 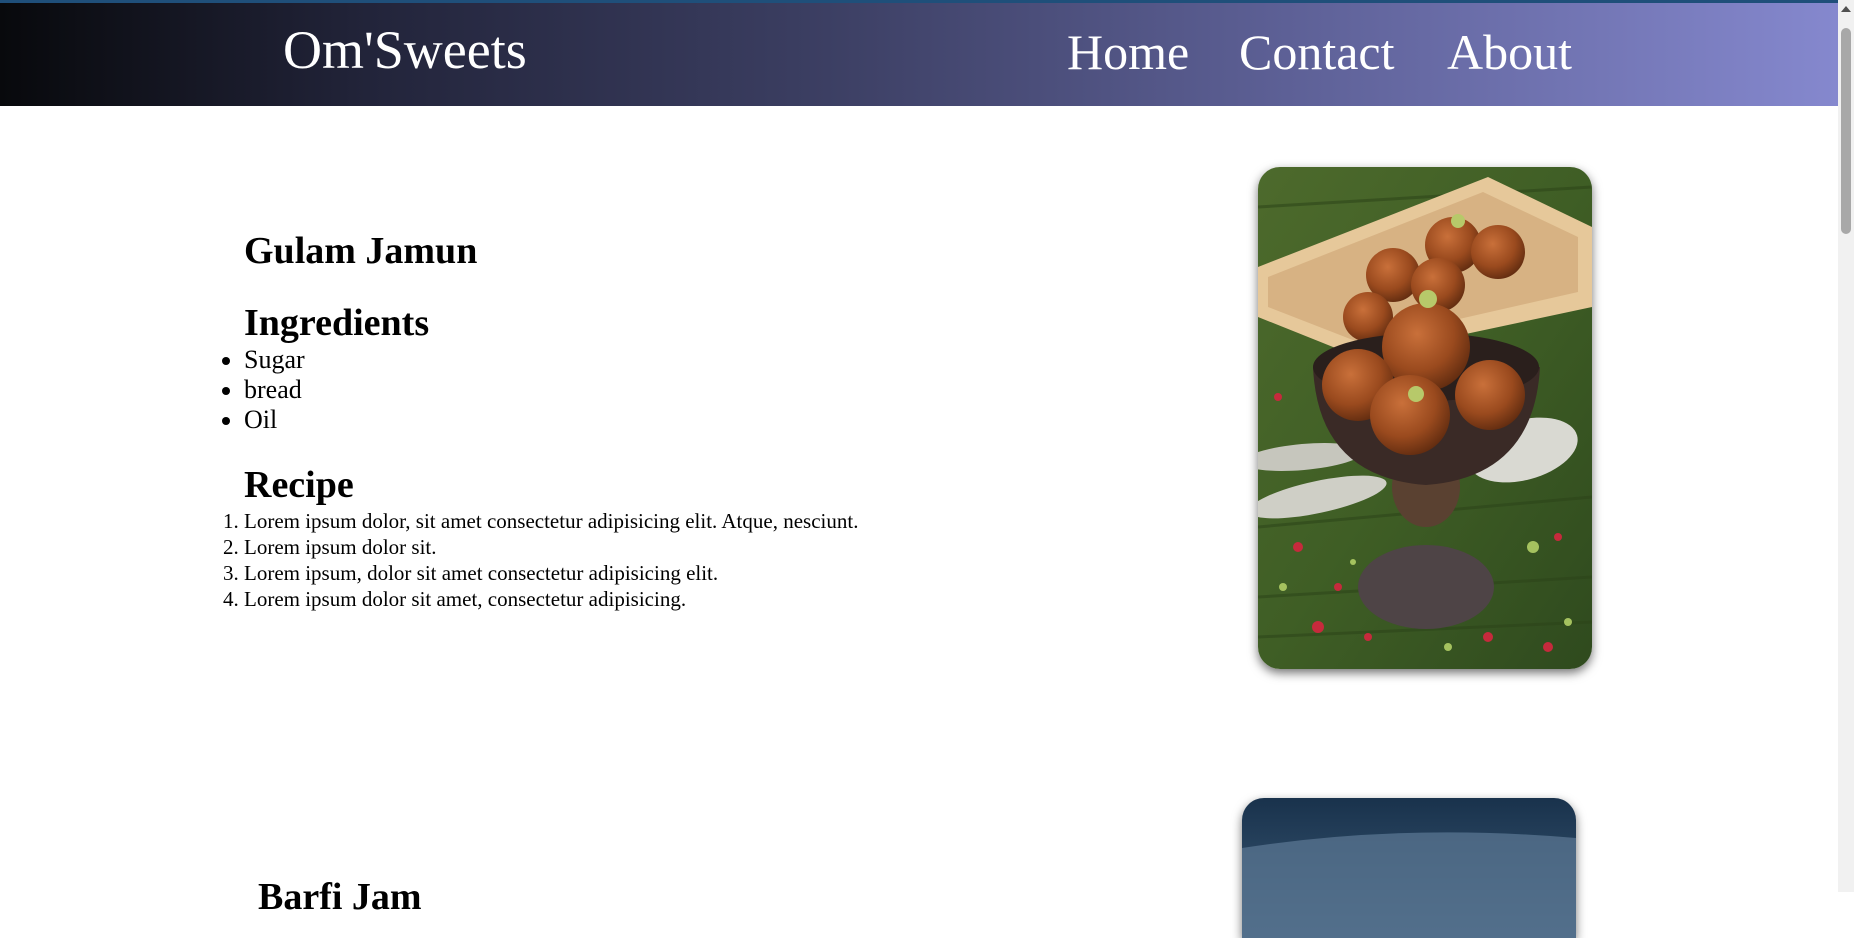 I want to click on vertical-scrollbar, so click(x=1846, y=446).